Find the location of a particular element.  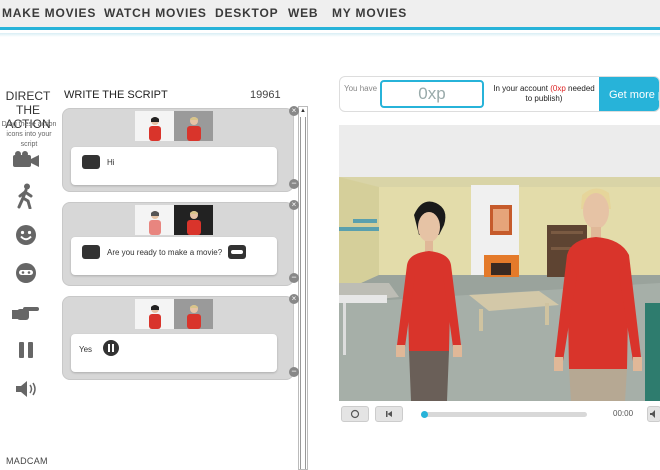

scrollbar-thumb is located at coordinates (303, 293).